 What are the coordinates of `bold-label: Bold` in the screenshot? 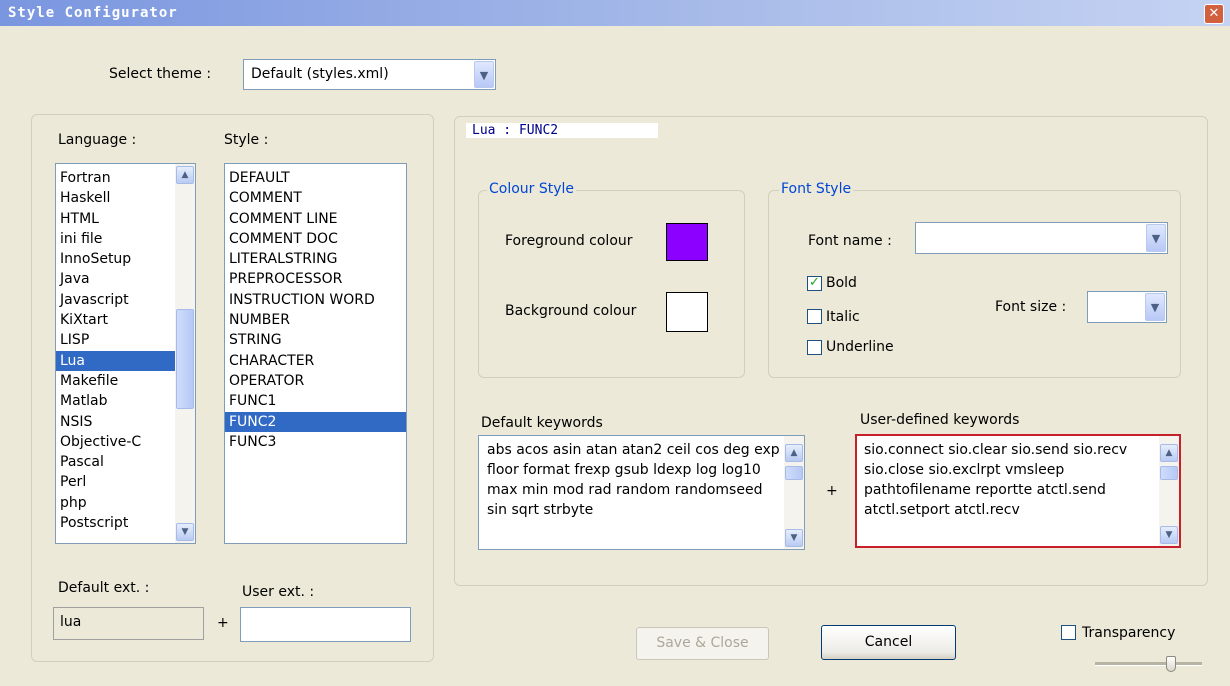 It's located at (841, 283).